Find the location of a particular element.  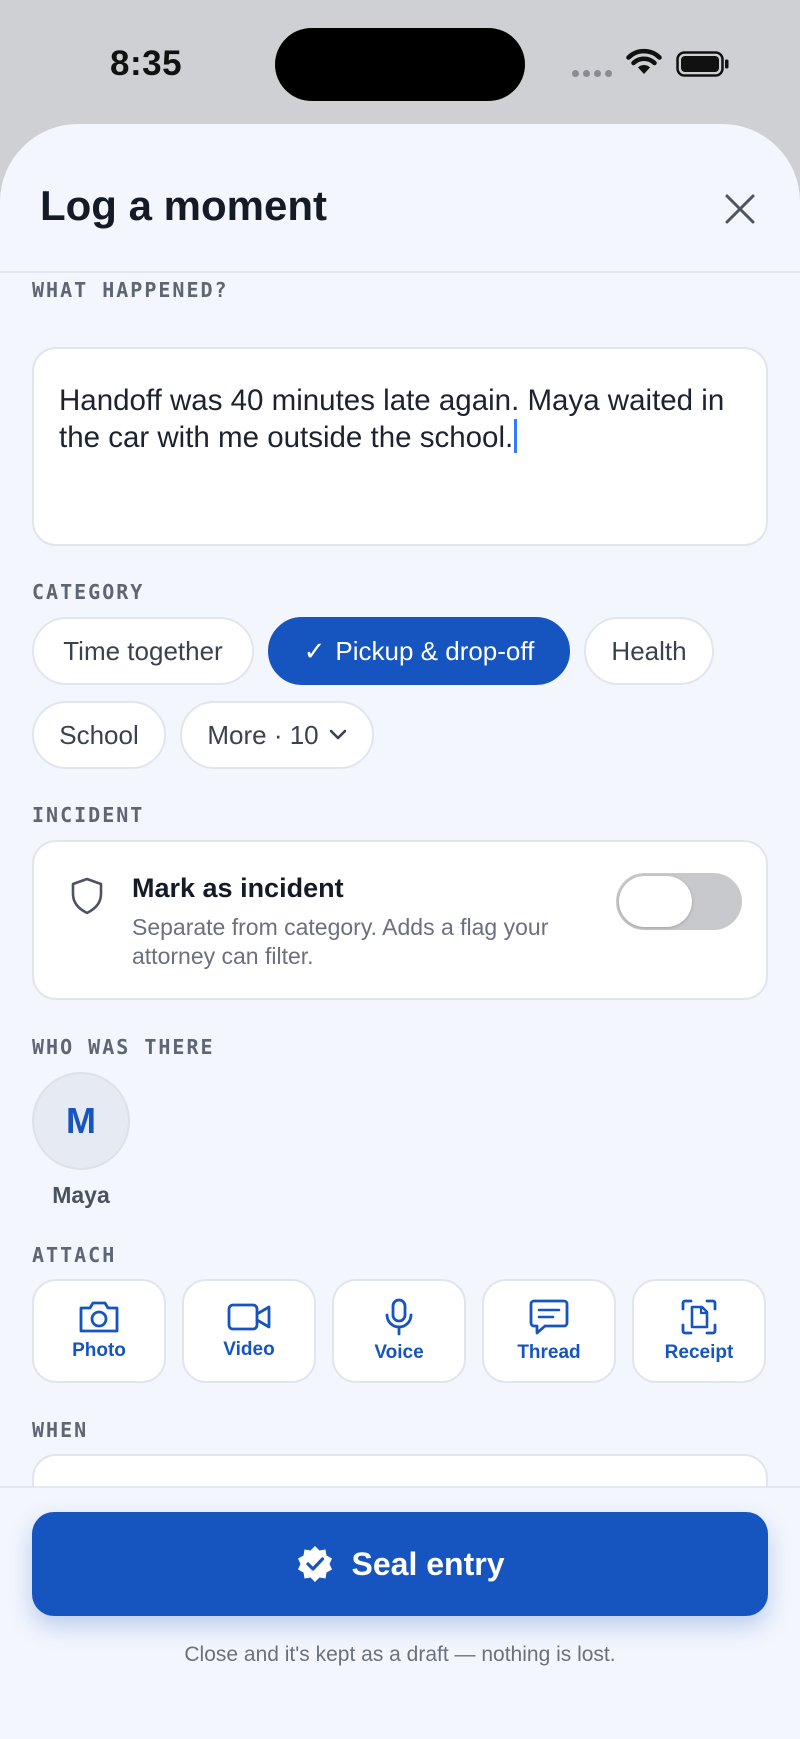

category-chip-school: School is located at coordinates (99, 735).